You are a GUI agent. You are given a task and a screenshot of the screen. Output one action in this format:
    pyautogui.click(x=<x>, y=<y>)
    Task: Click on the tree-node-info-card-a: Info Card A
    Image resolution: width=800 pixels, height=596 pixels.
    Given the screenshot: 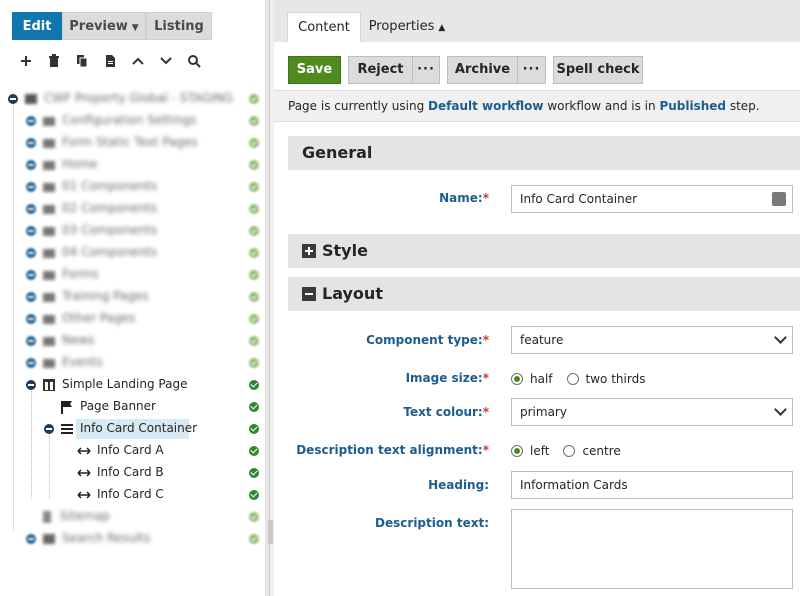 What is the action you would take?
    pyautogui.click(x=134, y=451)
    